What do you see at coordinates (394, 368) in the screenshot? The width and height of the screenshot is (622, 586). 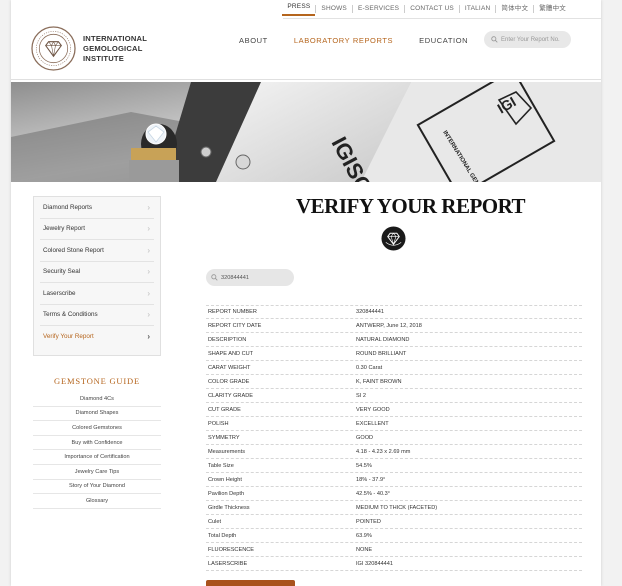 I see `table-row: CARAT WEIGHT 0.30 Carat` at bounding box center [394, 368].